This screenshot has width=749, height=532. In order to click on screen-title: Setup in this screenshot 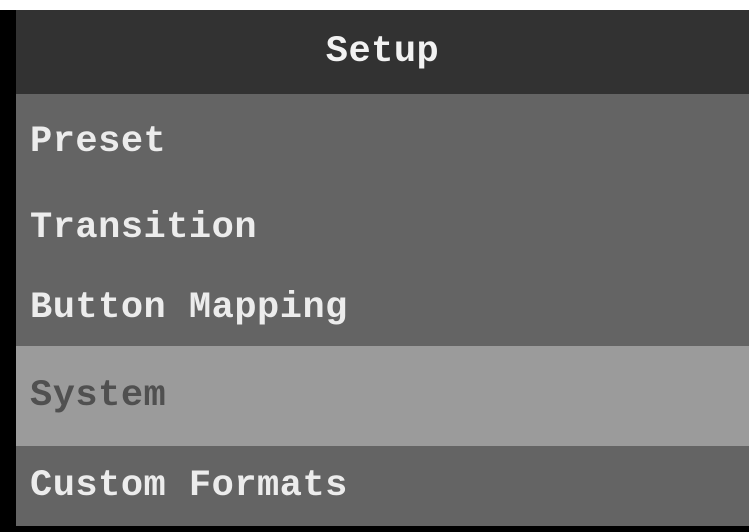, I will do `click(382, 52)`.